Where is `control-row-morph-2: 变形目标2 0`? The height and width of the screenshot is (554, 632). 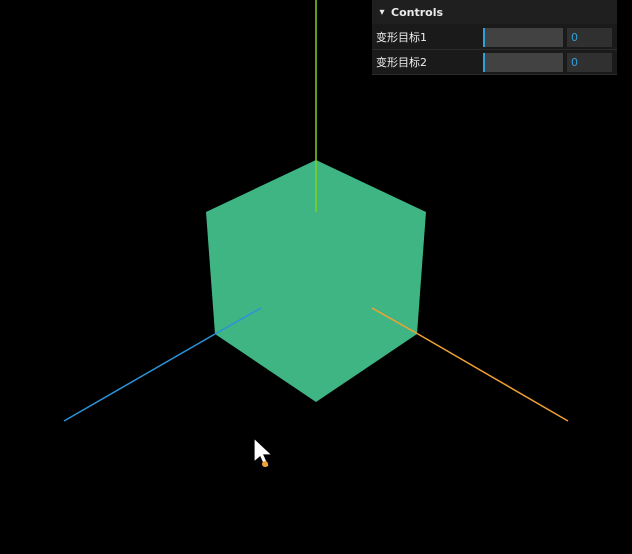 control-row-morph-2: 变形目标2 0 is located at coordinates (494, 62).